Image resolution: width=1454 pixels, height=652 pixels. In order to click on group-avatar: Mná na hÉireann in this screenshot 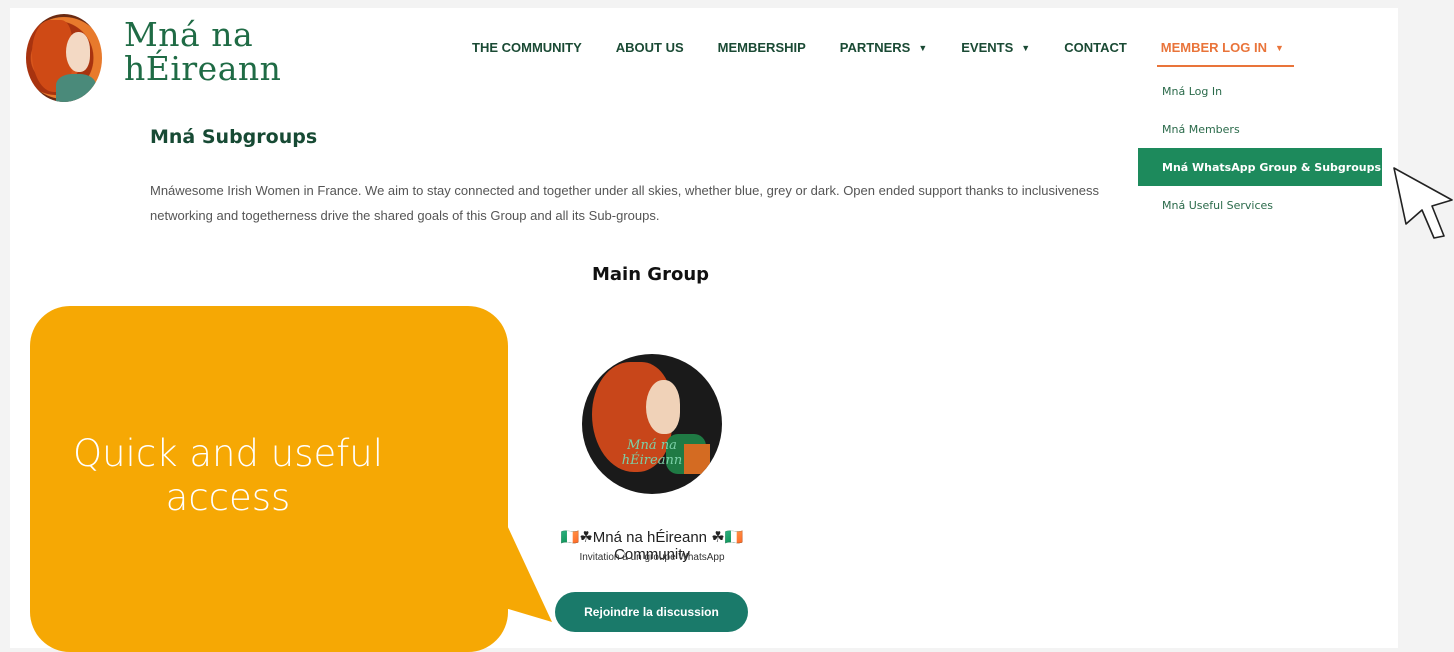, I will do `click(652, 424)`.